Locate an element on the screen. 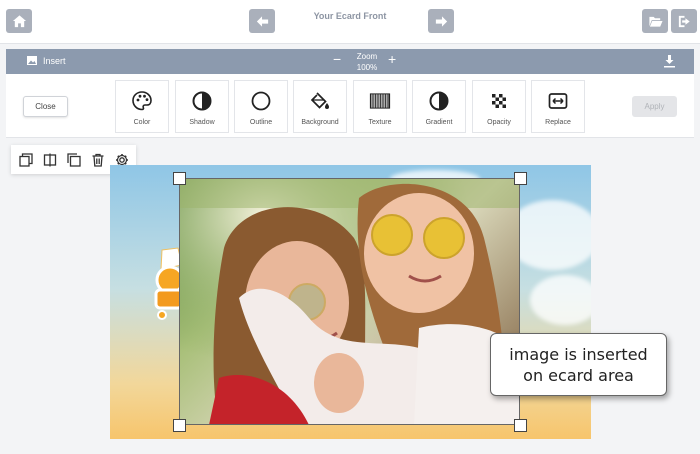  layer-icon is located at coordinates (74, 159).